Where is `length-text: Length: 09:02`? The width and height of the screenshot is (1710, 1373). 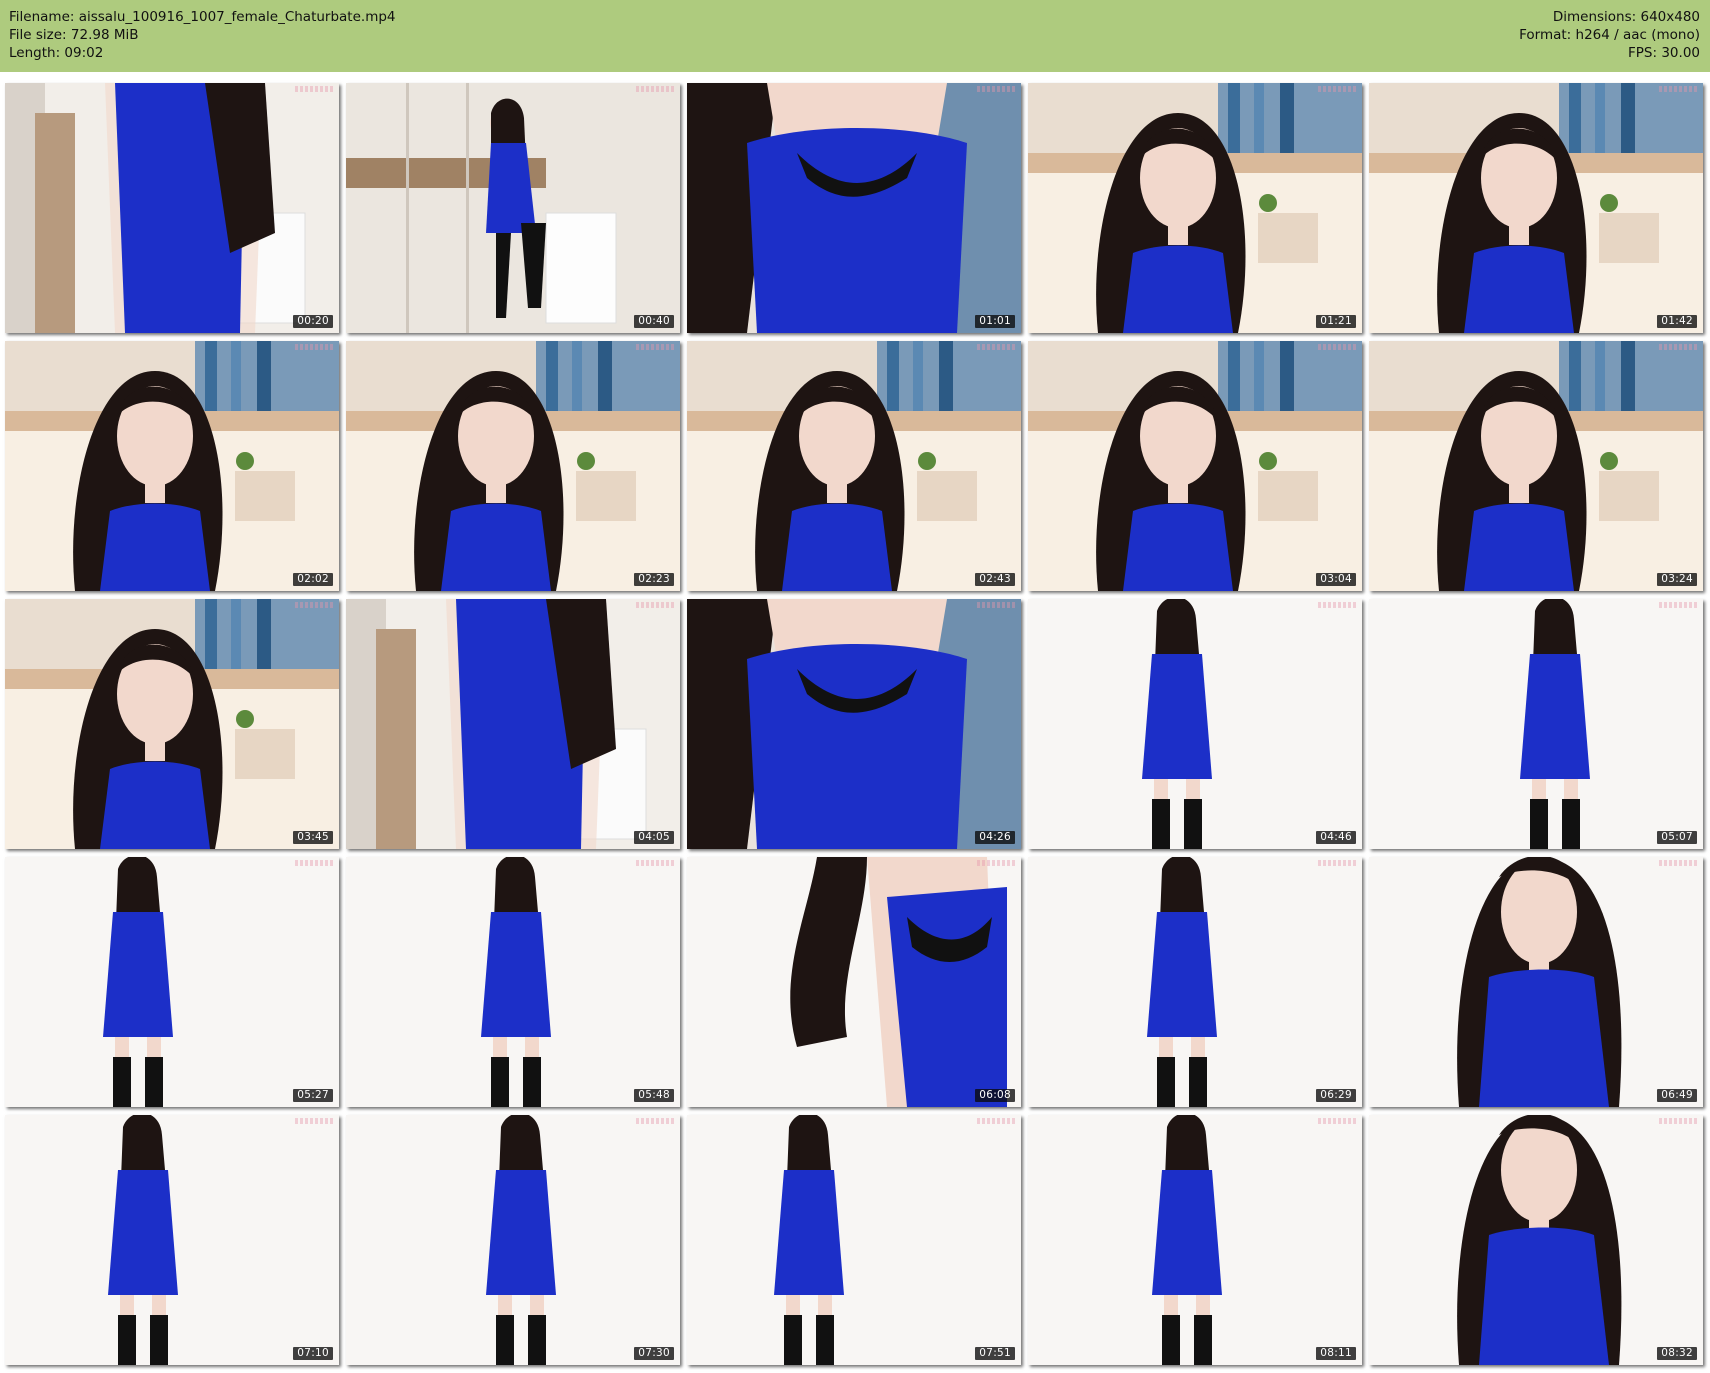 length-text: Length: 09:02 is located at coordinates (56, 53).